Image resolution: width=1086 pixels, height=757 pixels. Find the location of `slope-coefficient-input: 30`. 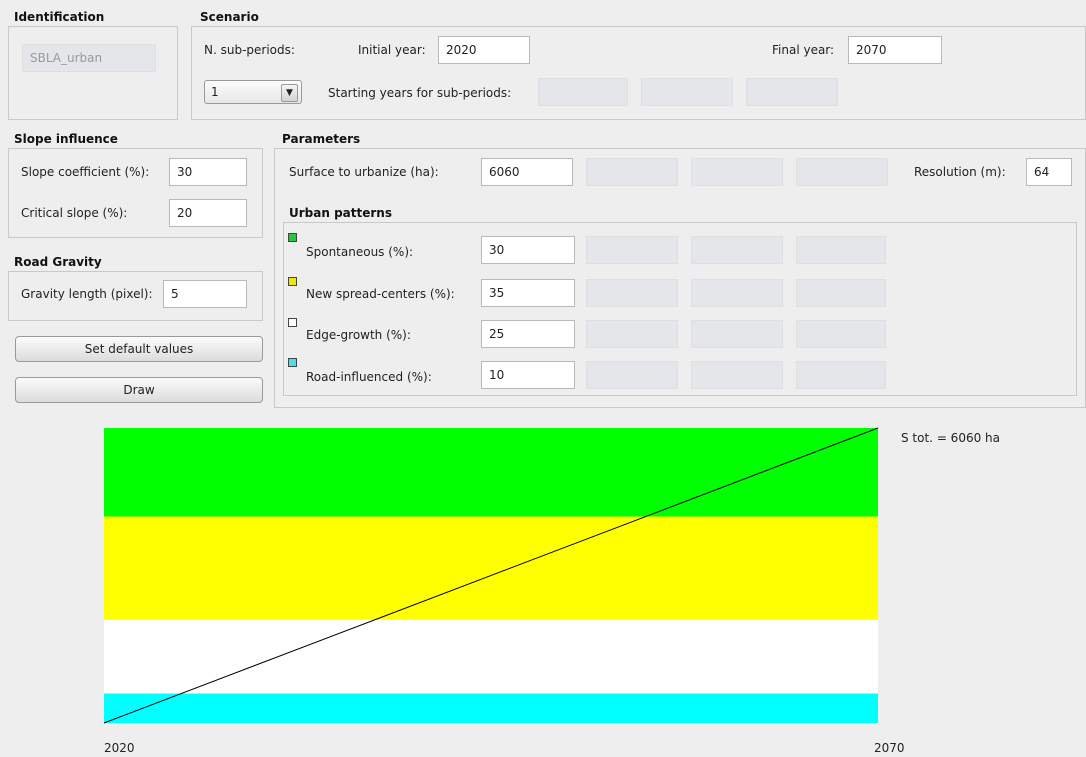

slope-coefficient-input: 30 is located at coordinates (208, 172).